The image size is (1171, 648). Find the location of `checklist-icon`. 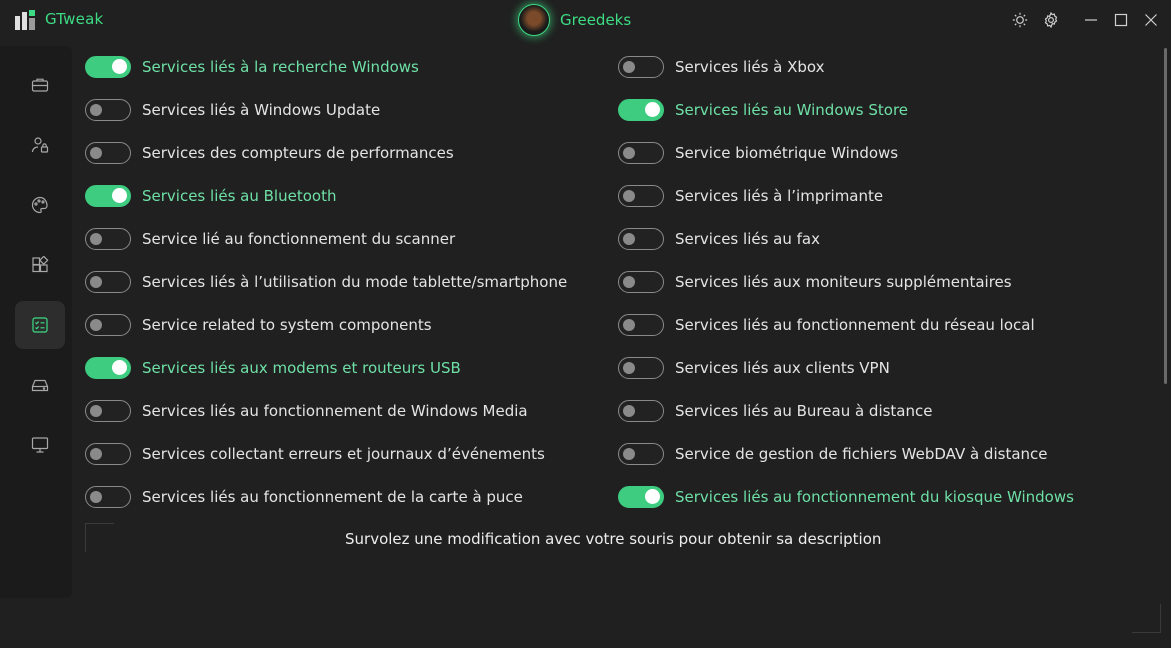

checklist-icon is located at coordinates (40, 325).